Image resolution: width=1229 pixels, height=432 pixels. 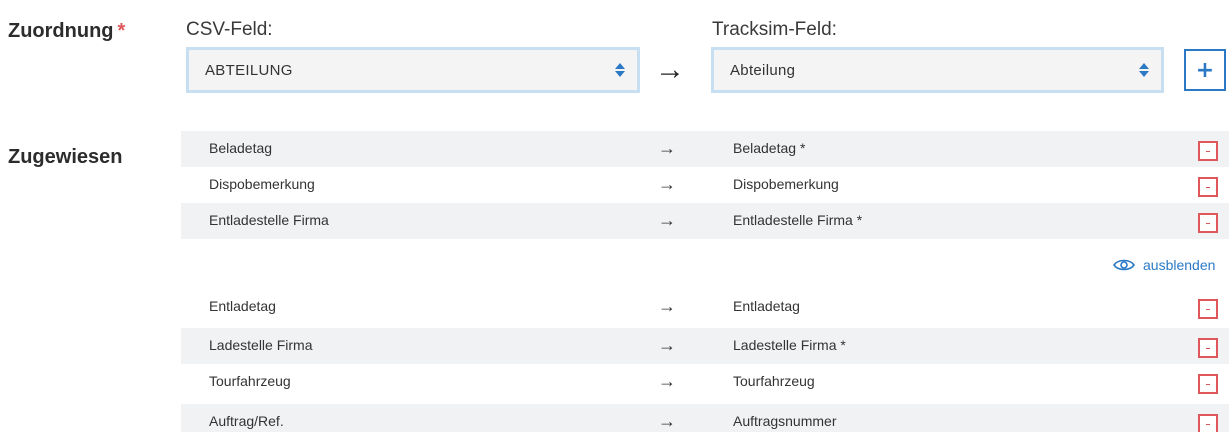 I want to click on add-mapping-button: +, so click(x=1205, y=70).